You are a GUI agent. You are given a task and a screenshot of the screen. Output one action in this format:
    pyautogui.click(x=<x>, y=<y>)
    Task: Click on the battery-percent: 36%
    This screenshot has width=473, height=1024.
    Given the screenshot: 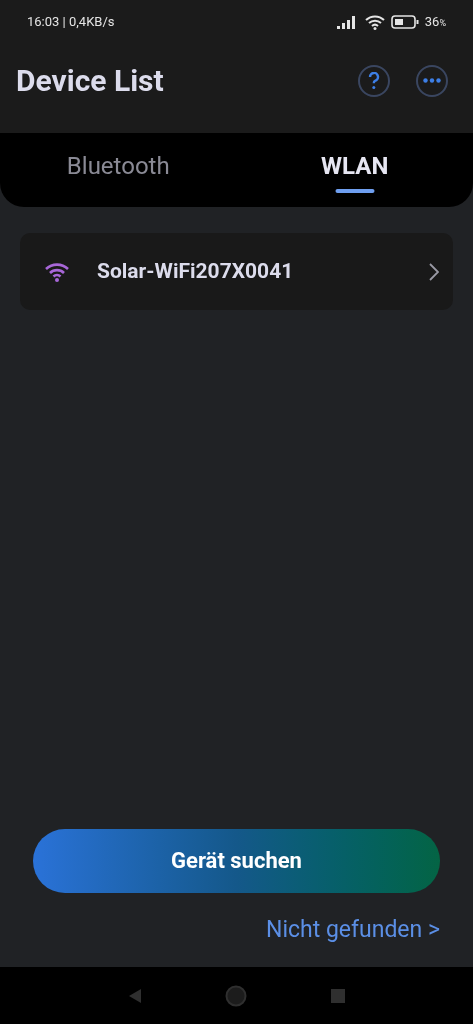 What is the action you would take?
    pyautogui.click(x=435, y=22)
    